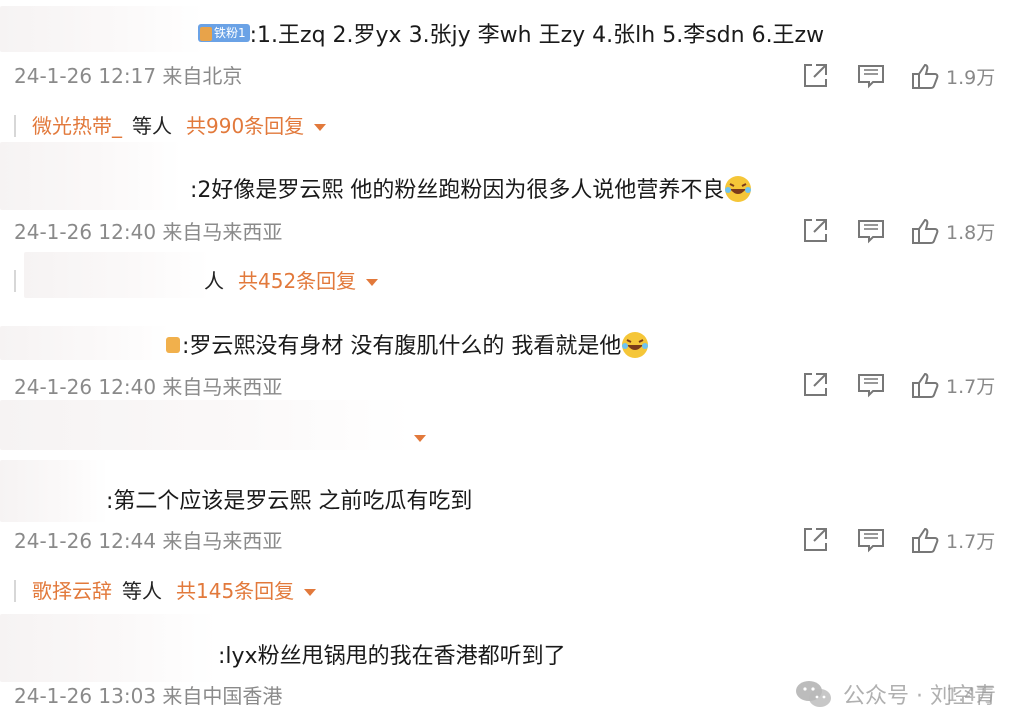 This screenshot has height=726, width=1024. Describe the element at coordinates (214, 281) in the screenshot. I see `reply-etc-label: 人` at that location.